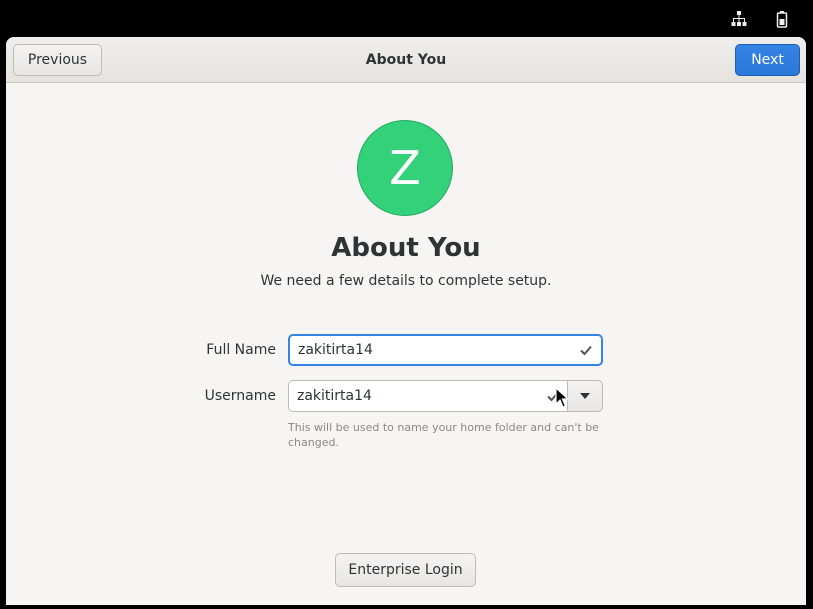 This screenshot has height=609, width=813. I want to click on top-bar, so click(406, 18).